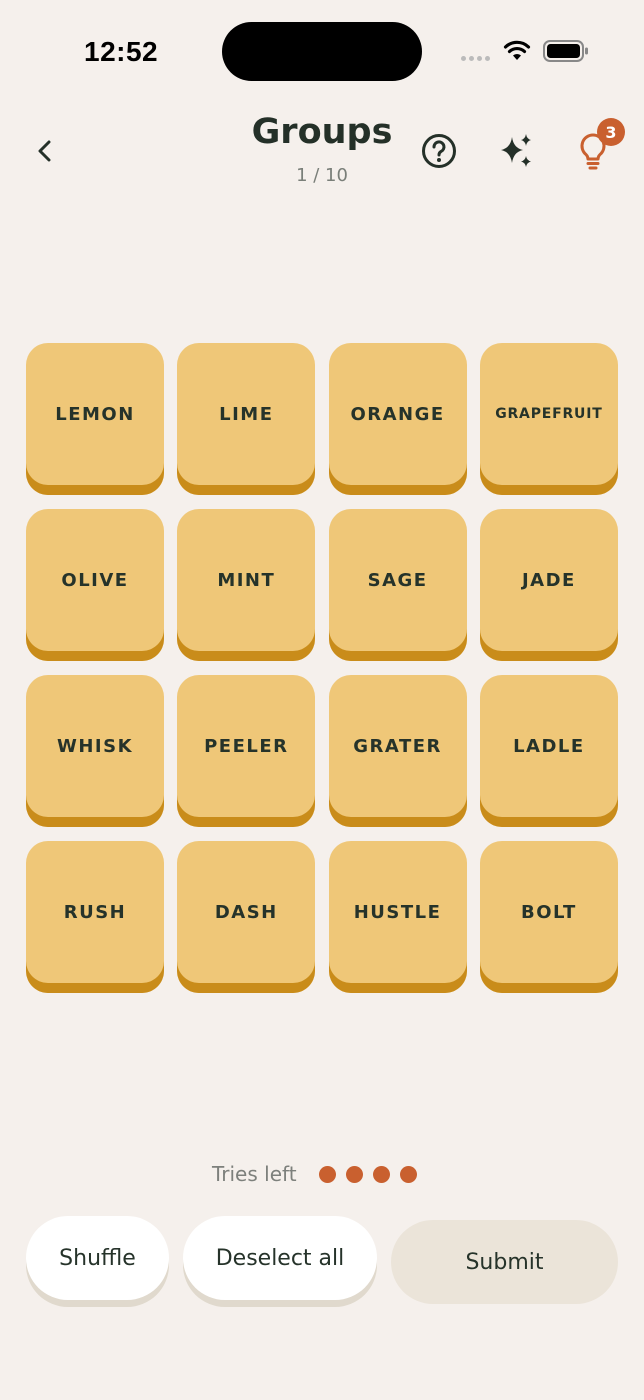  I want to click on hint-count-badge: 3, so click(611, 132).